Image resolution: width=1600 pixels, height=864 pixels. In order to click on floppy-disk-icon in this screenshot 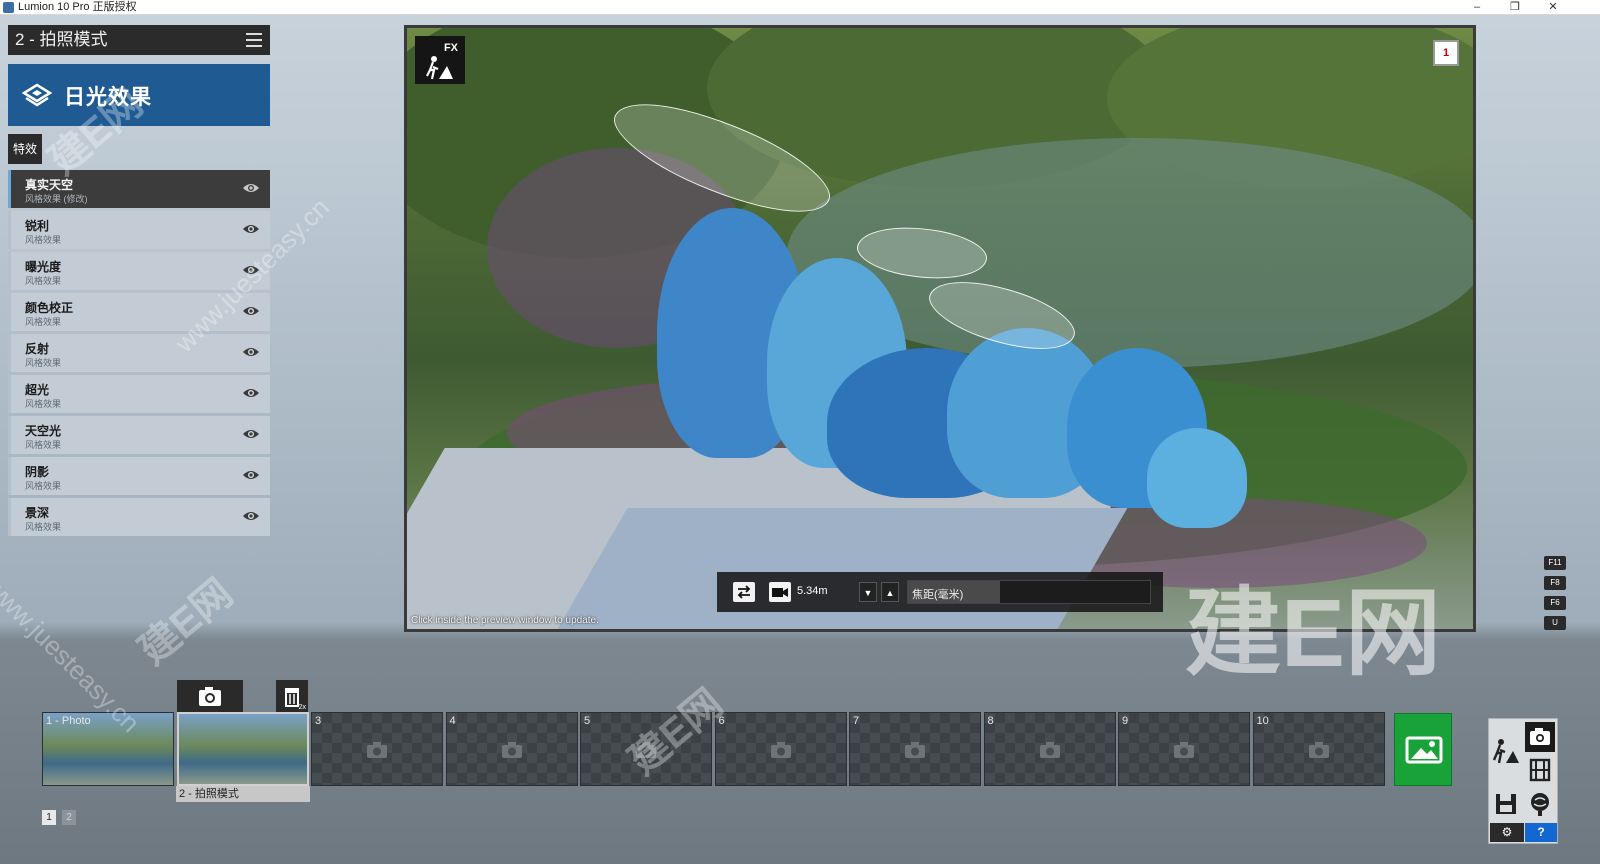, I will do `click(1506, 804)`.